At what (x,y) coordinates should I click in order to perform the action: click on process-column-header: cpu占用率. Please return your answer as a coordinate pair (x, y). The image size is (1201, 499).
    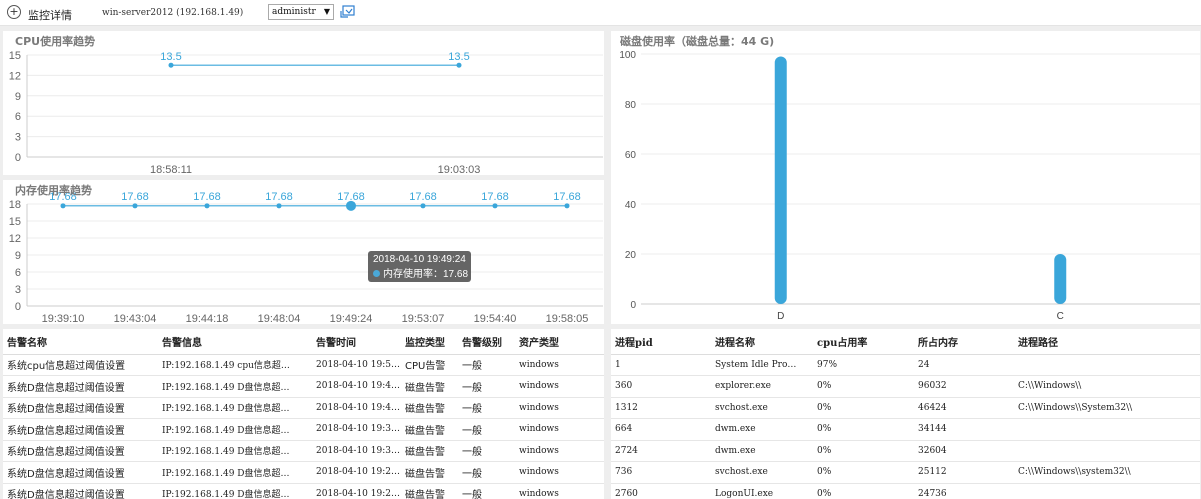
    Looking at the image, I should click on (863, 342).